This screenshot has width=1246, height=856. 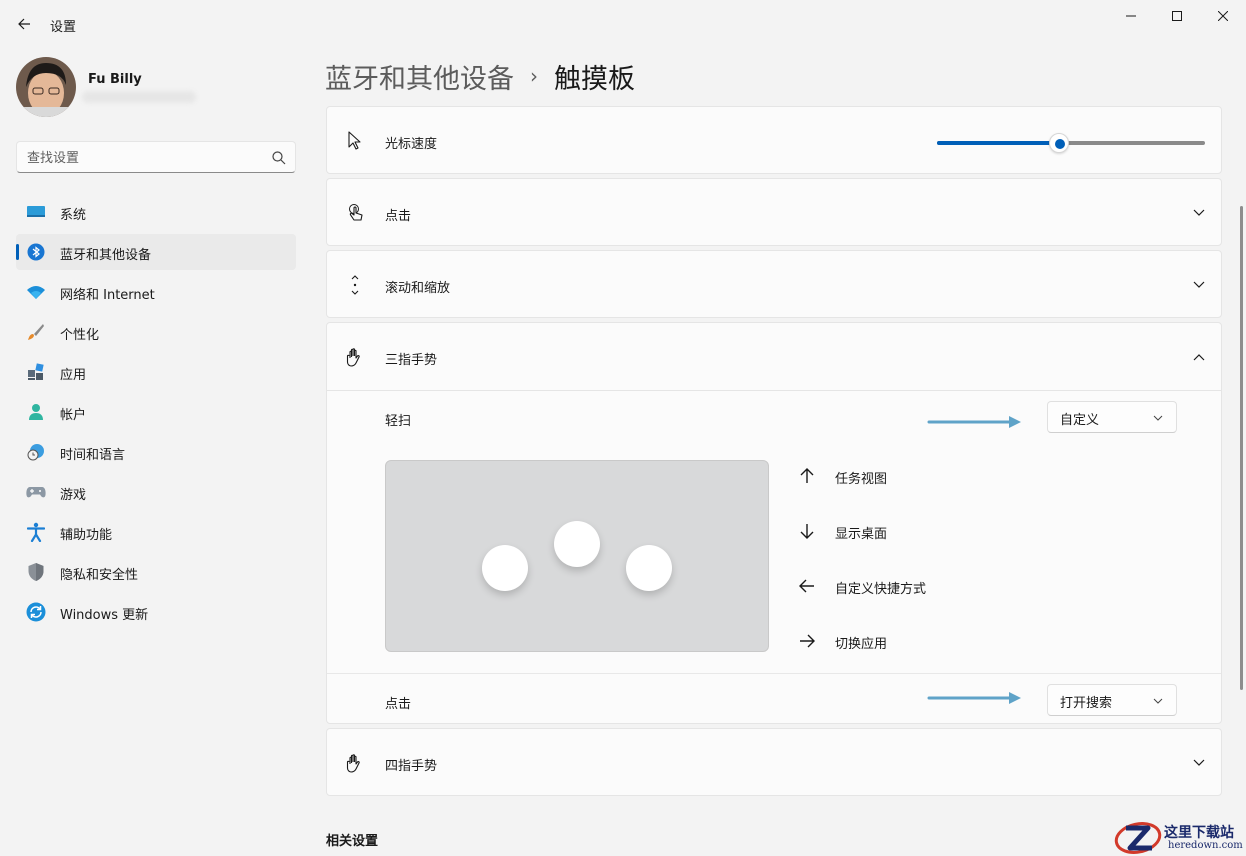 I want to click on gesture-label: 自定义快捷方式, so click(x=881, y=589).